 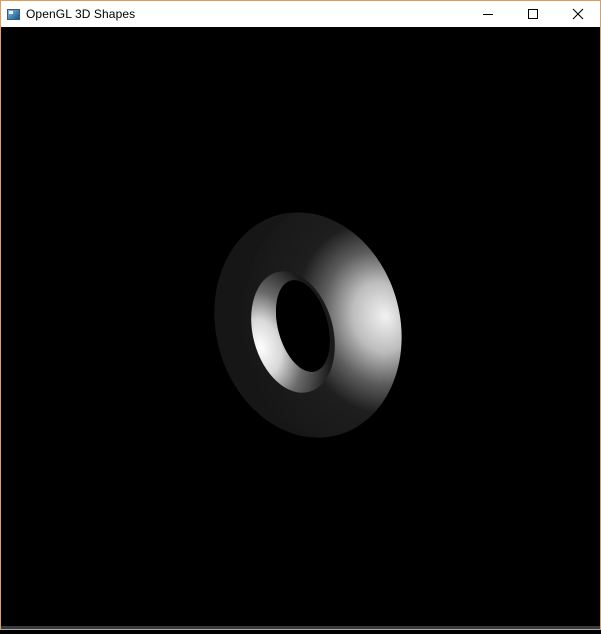 What do you see at coordinates (300, 14) in the screenshot?
I see `title-bar: OpenGL 3D Shapes` at bounding box center [300, 14].